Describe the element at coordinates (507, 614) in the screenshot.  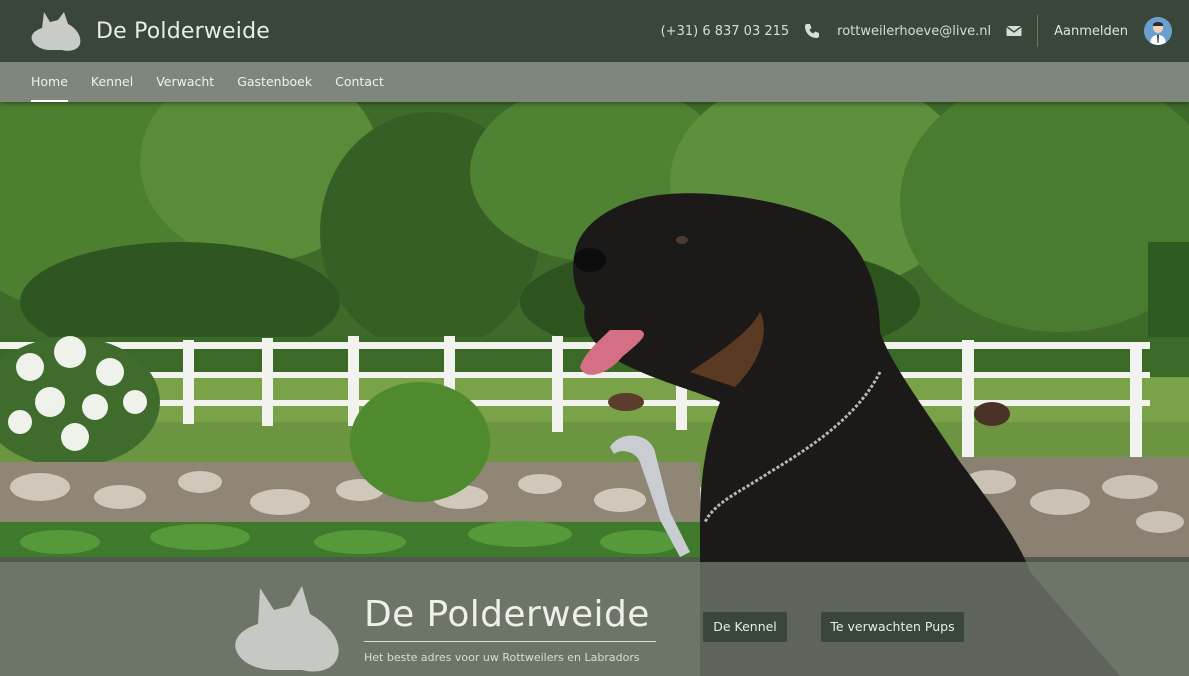
I see `hero-title: De Polderweide` at that location.